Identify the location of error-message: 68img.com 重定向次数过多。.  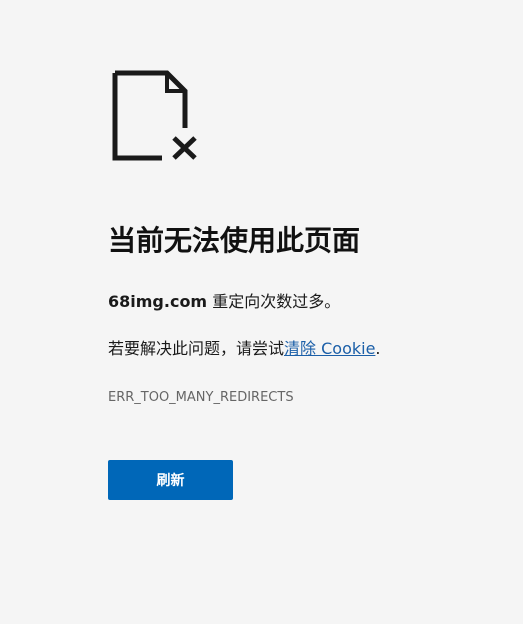
(224, 302).